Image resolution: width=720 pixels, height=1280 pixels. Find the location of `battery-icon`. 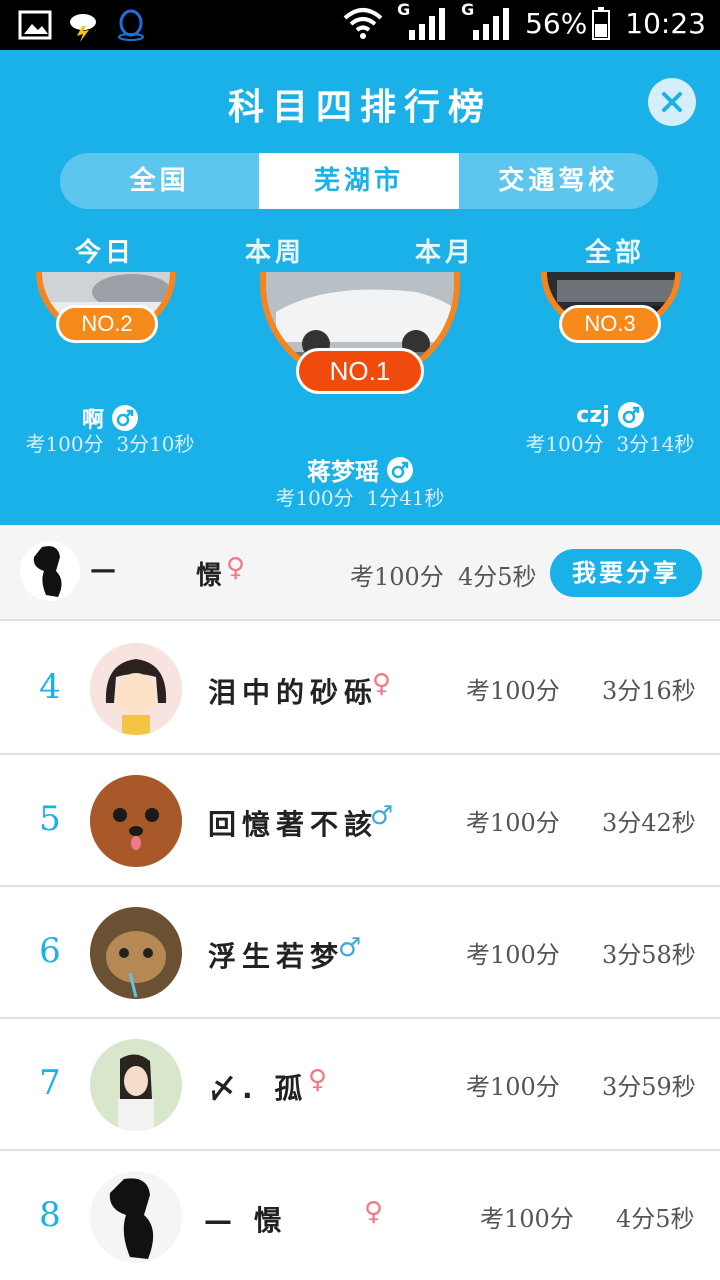

battery-icon is located at coordinates (601, 23).